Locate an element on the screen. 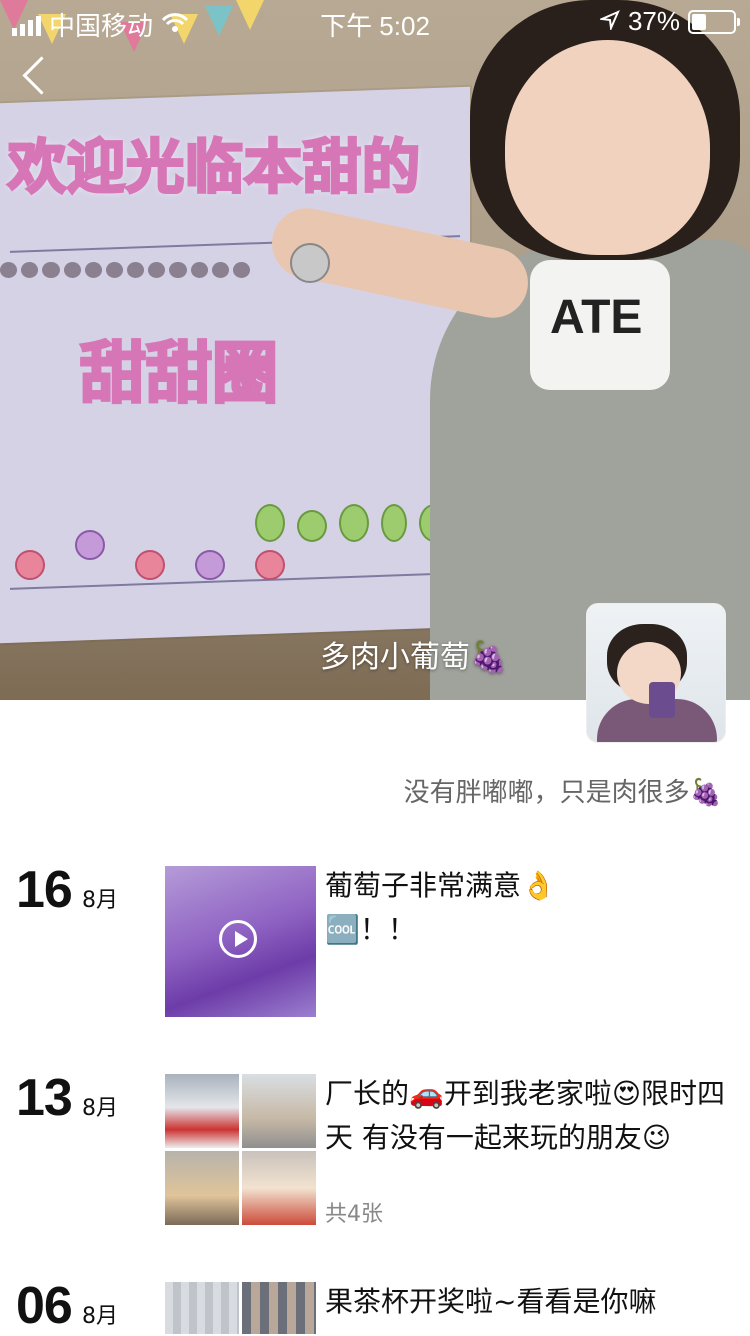  timeline-post: 13 8月 厂长的🚗开到我老家啦😍限时四天 有没有一起来玩的朋友😉 共4张 is located at coordinates (375, 1153).